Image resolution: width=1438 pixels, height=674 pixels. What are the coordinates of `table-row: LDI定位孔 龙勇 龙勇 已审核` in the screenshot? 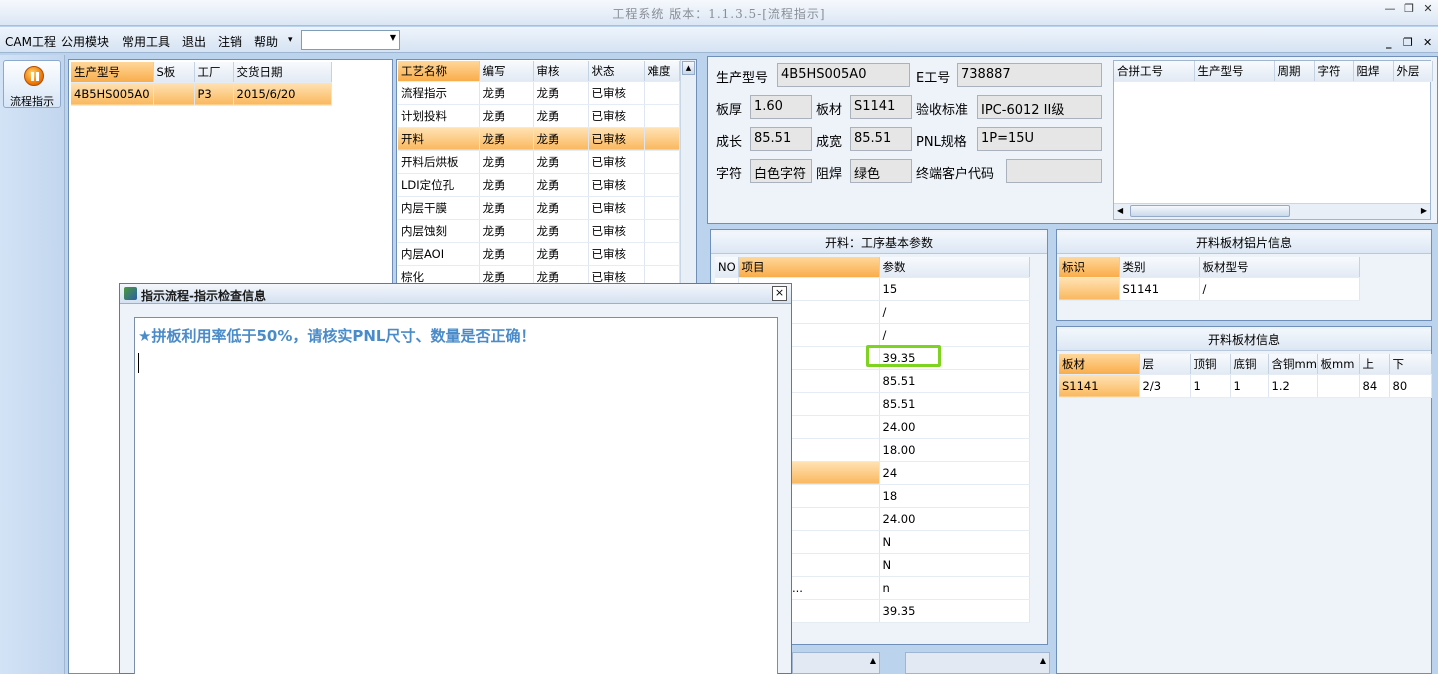 It's located at (539, 185).